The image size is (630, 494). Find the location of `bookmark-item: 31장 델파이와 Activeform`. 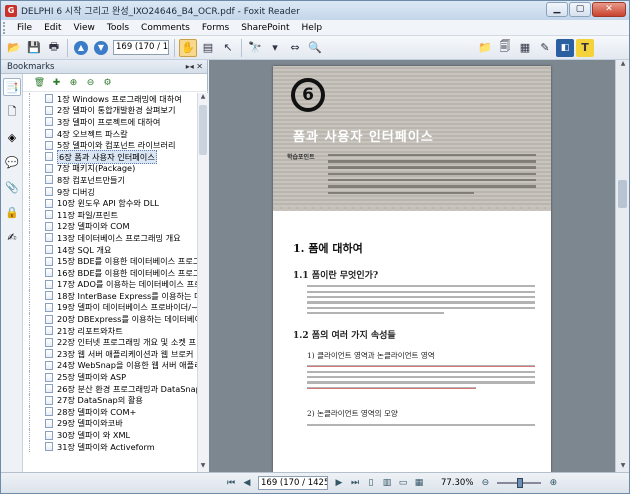

bookmark-item: 31장 델파이와 Activeform is located at coordinates (110, 446).